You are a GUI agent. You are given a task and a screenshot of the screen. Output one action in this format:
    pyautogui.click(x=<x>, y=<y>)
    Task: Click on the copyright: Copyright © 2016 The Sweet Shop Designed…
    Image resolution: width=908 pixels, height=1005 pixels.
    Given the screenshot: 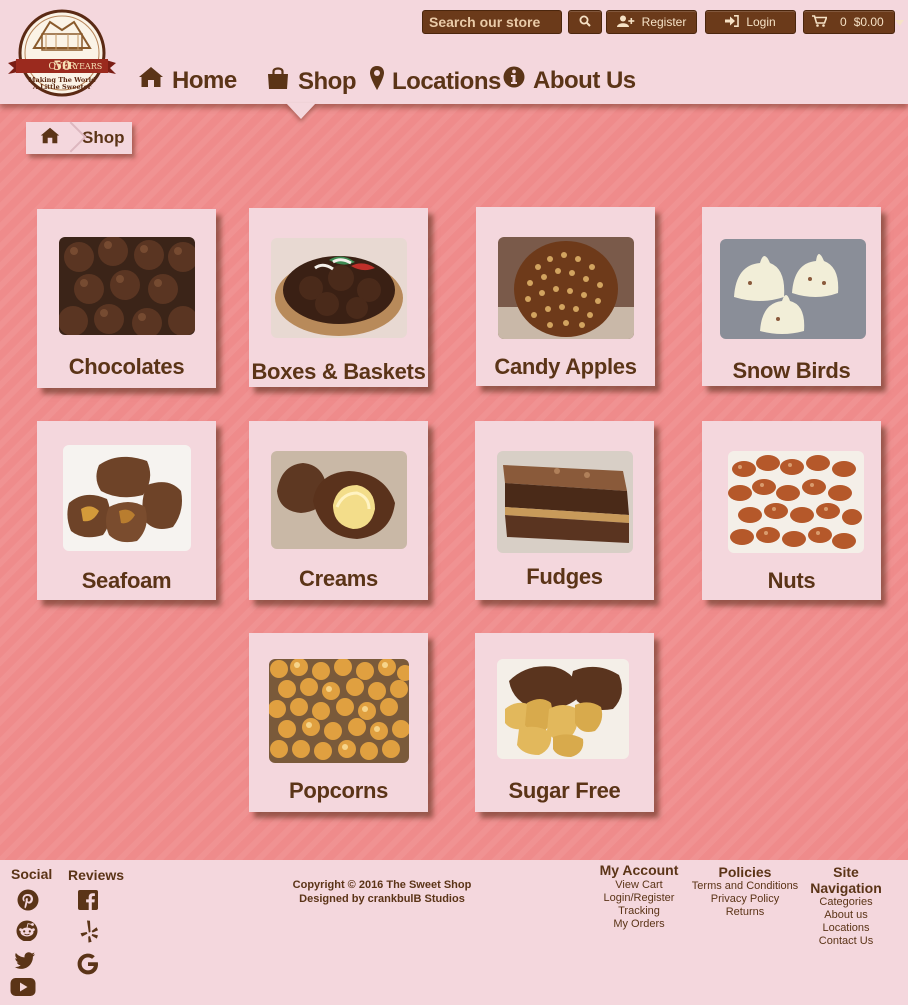 What is the action you would take?
    pyautogui.click(x=382, y=892)
    